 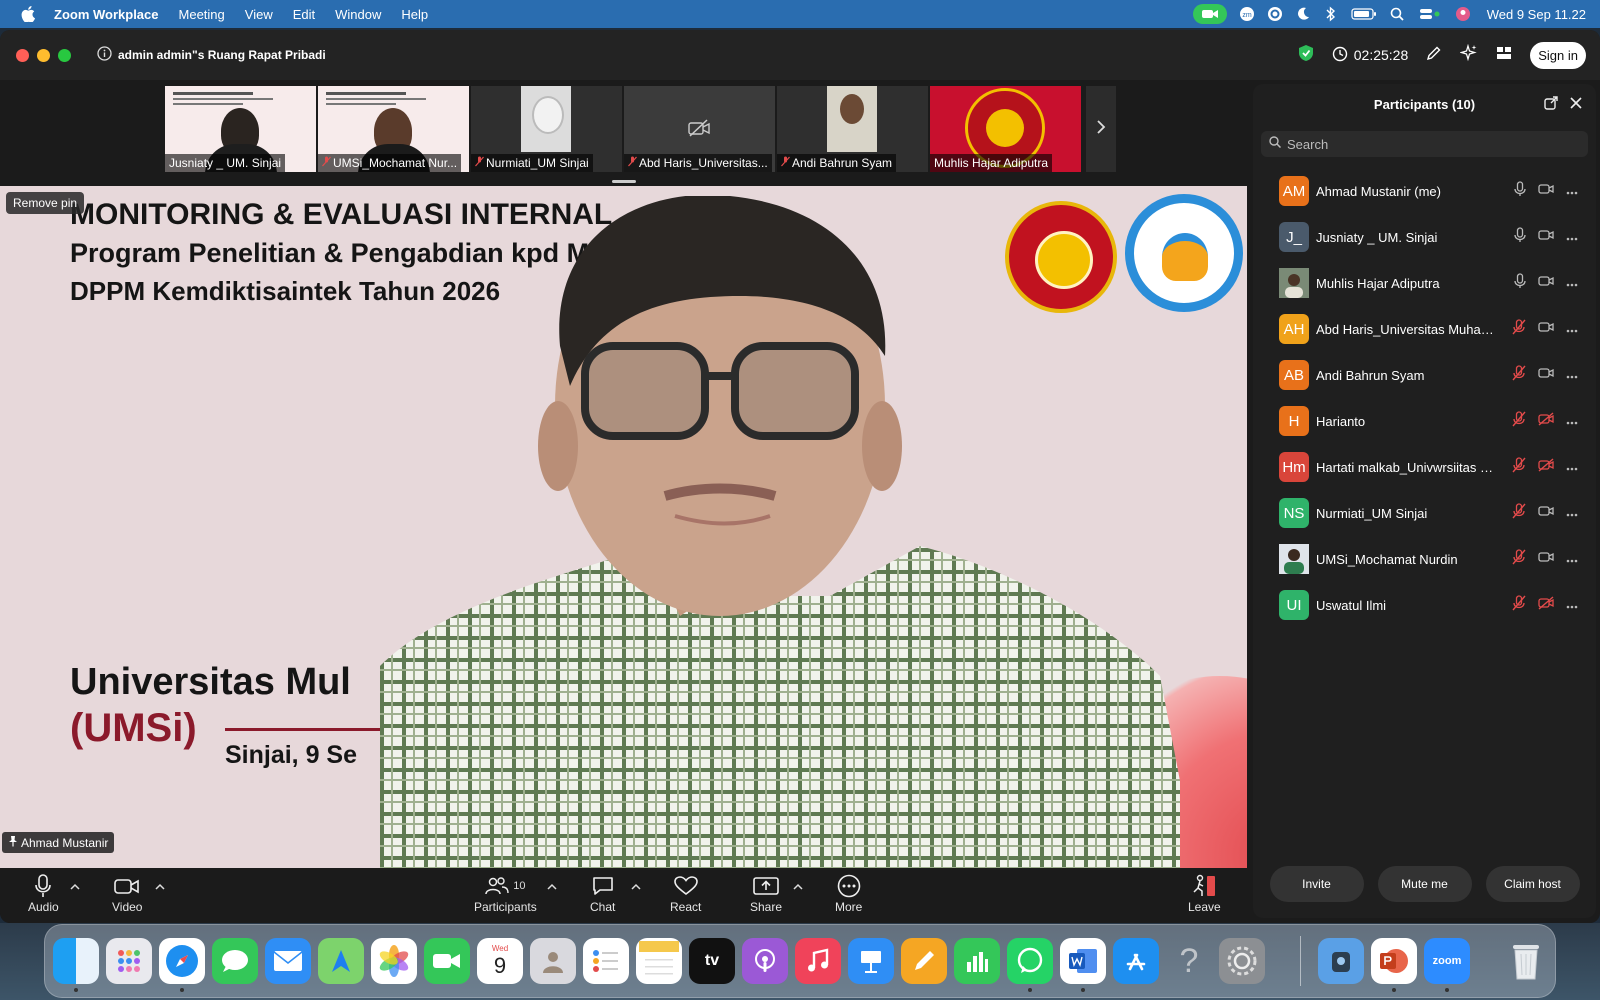 I want to click on thumbnail-andi-bahrun: Andi Bahrun Syam, so click(x=852, y=129).